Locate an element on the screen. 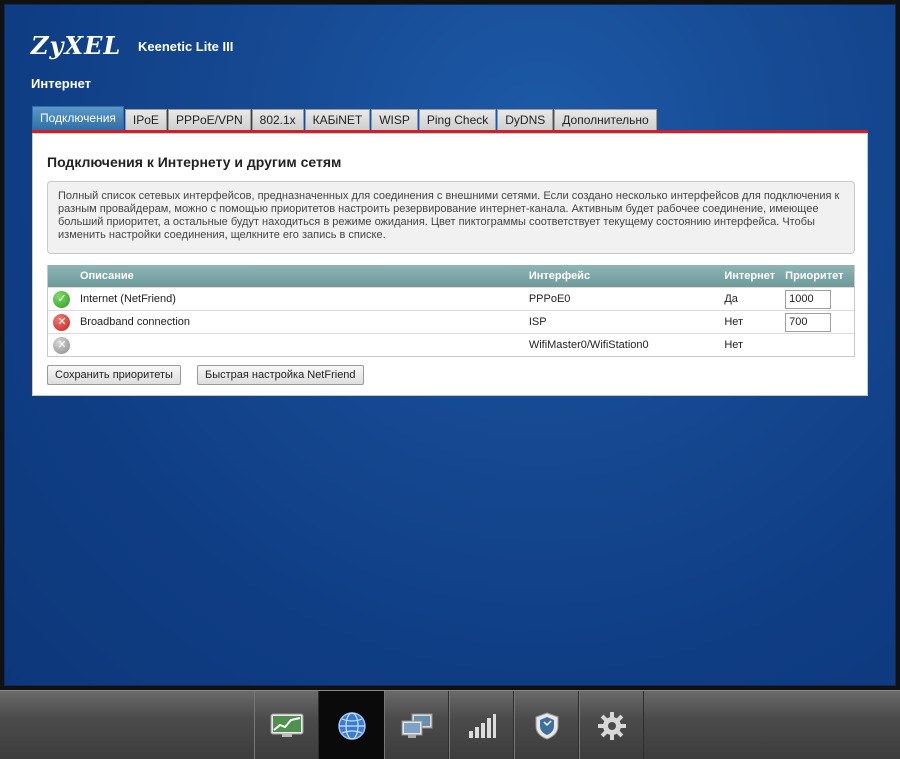 This screenshot has width=900, height=759. settings-gear-icon is located at coordinates (611, 725).